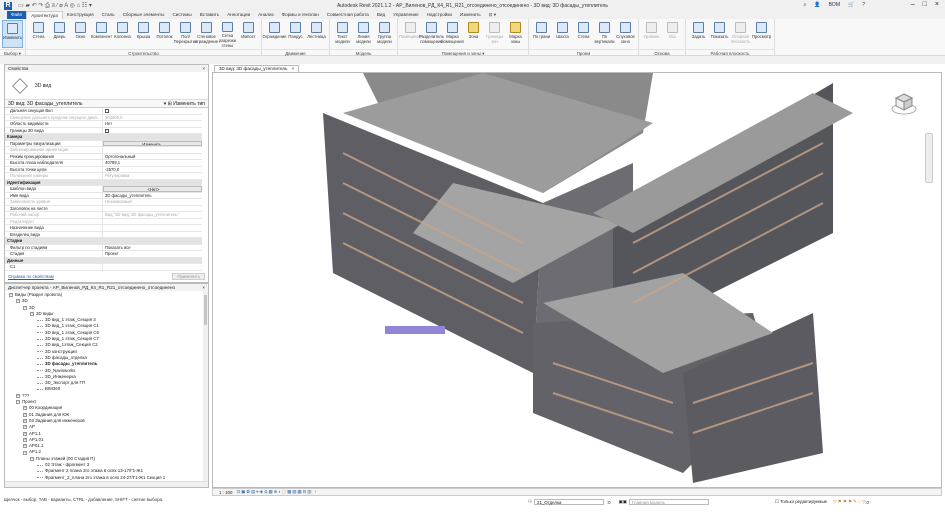 Image resolution: width=945 pixels, height=516 pixels. Describe the element at coordinates (248, 34) in the screenshot. I see `ribbon-button: Импост` at that location.